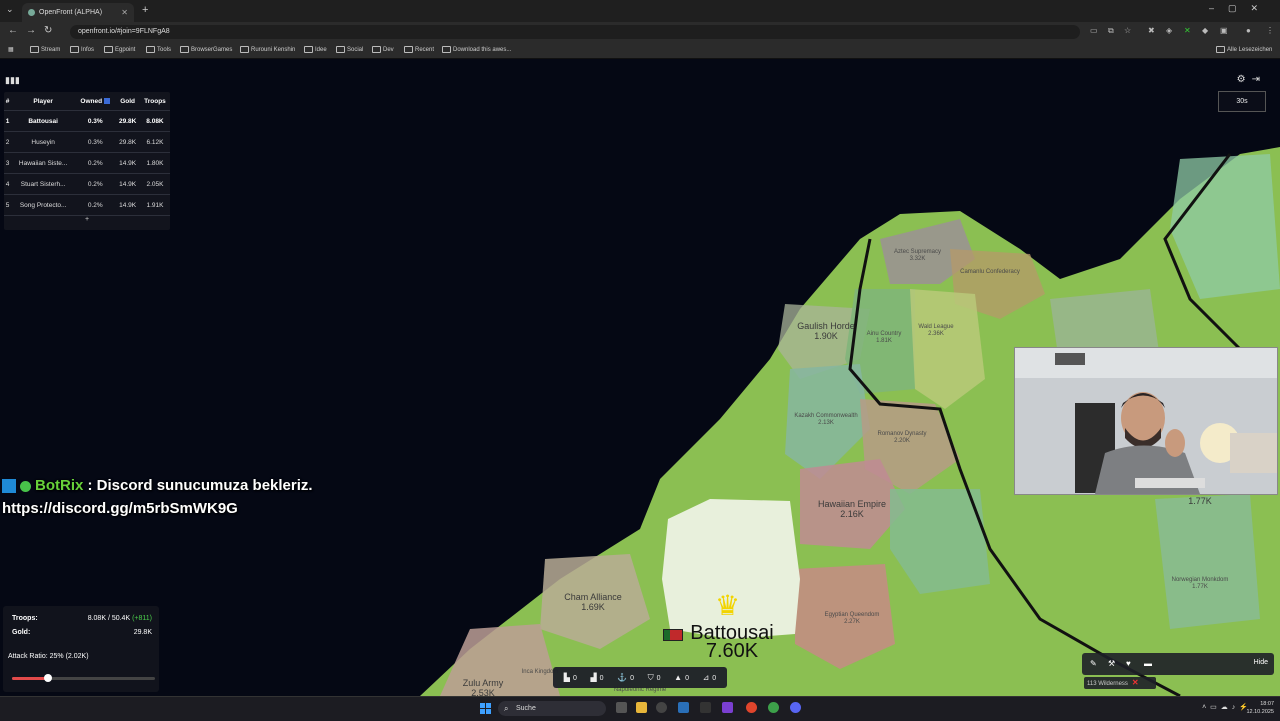 This screenshot has height=721, width=1280. What do you see at coordinates (1200, 583) in the screenshot?
I see `territory-label: Norwegian Monkdom 1.77K` at bounding box center [1200, 583].